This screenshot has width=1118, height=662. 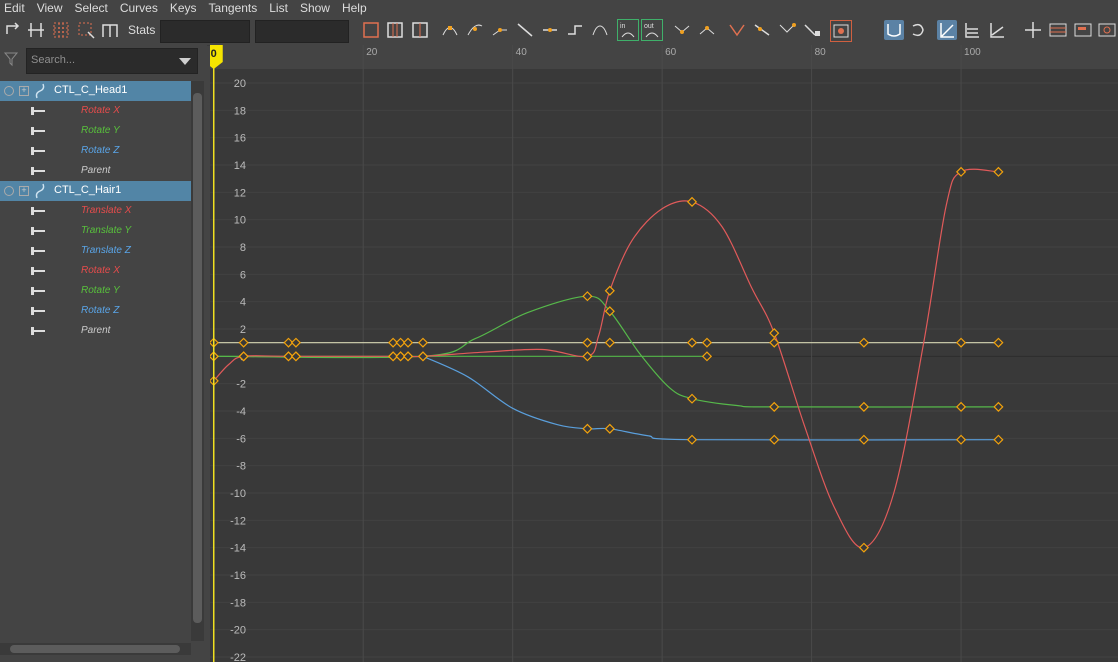 I want to click on outliner-vertical-scrollbar, so click(x=197, y=361).